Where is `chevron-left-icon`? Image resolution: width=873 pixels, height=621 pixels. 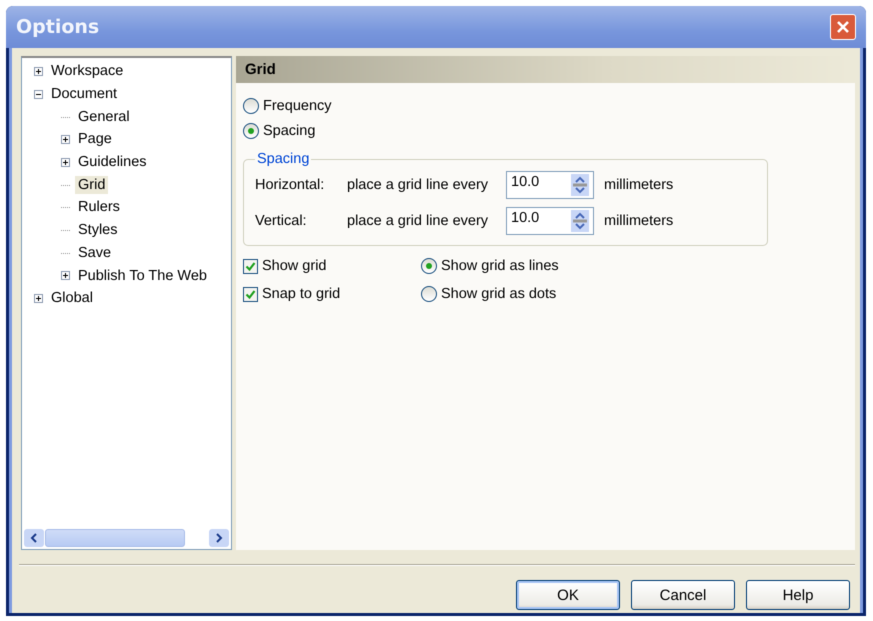
chevron-left-icon is located at coordinates (34, 537).